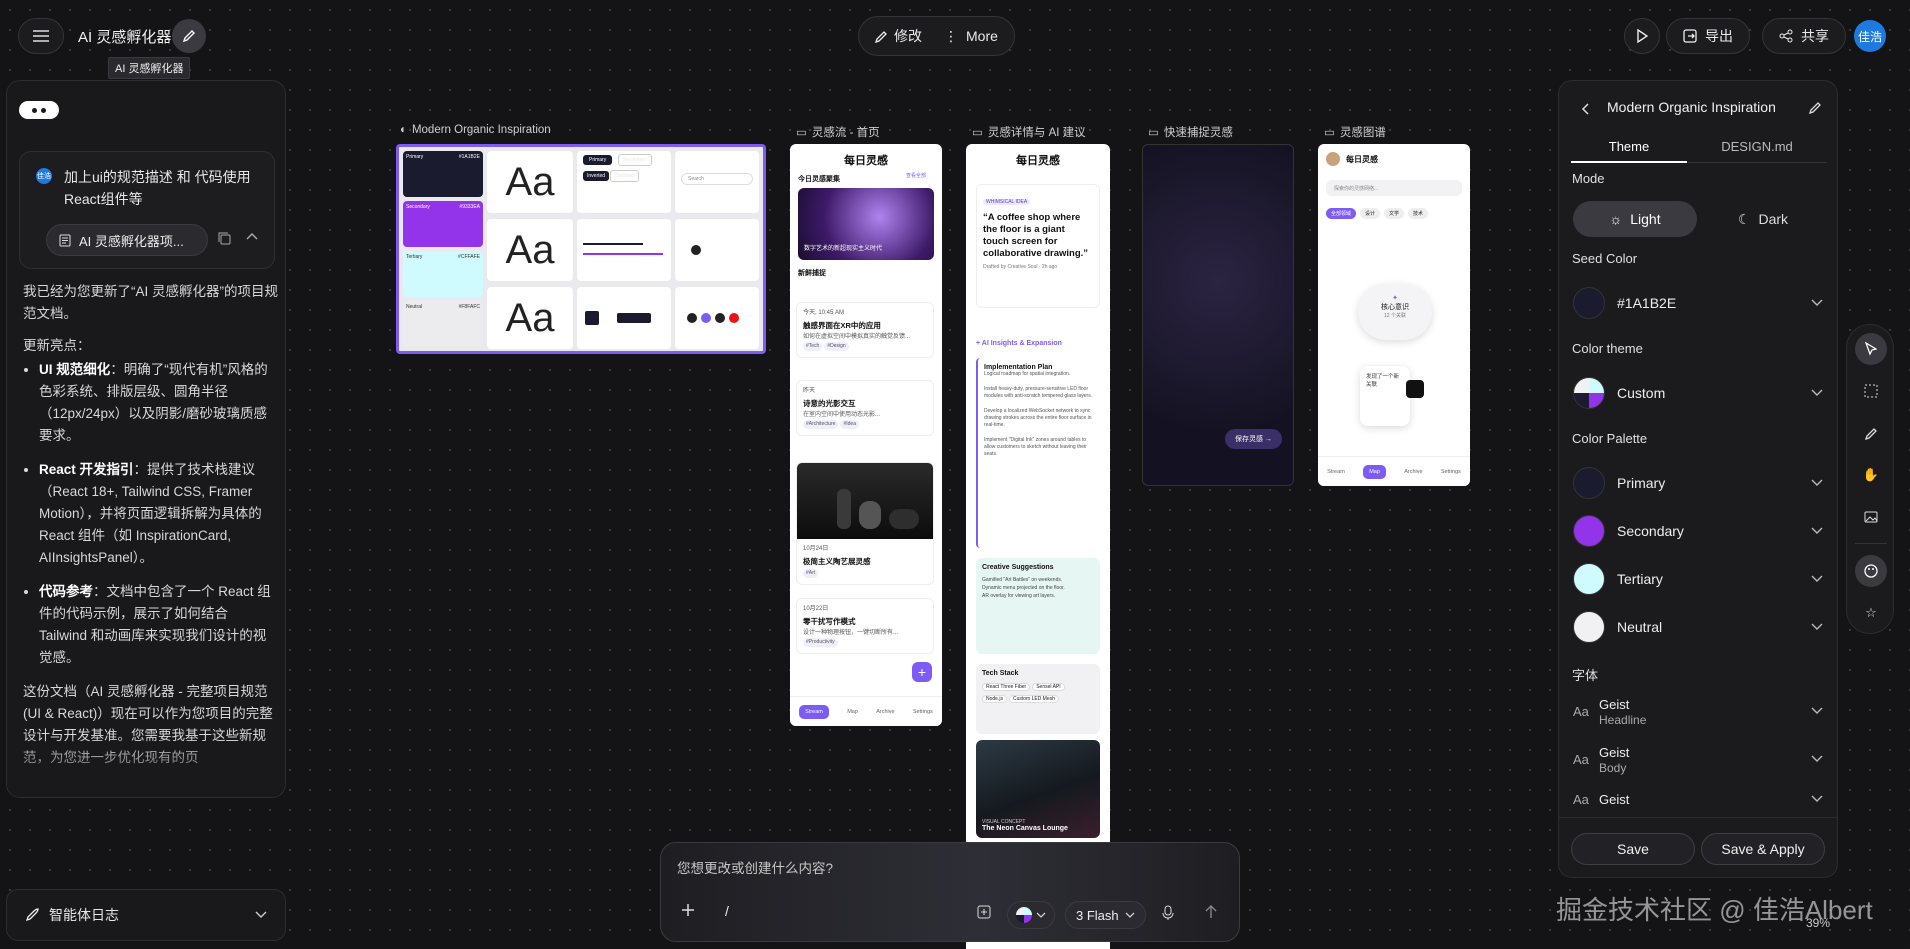 This screenshot has width=1910, height=949. Describe the element at coordinates (1871, 349) in the screenshot. I see `select-tool-button` at that location.